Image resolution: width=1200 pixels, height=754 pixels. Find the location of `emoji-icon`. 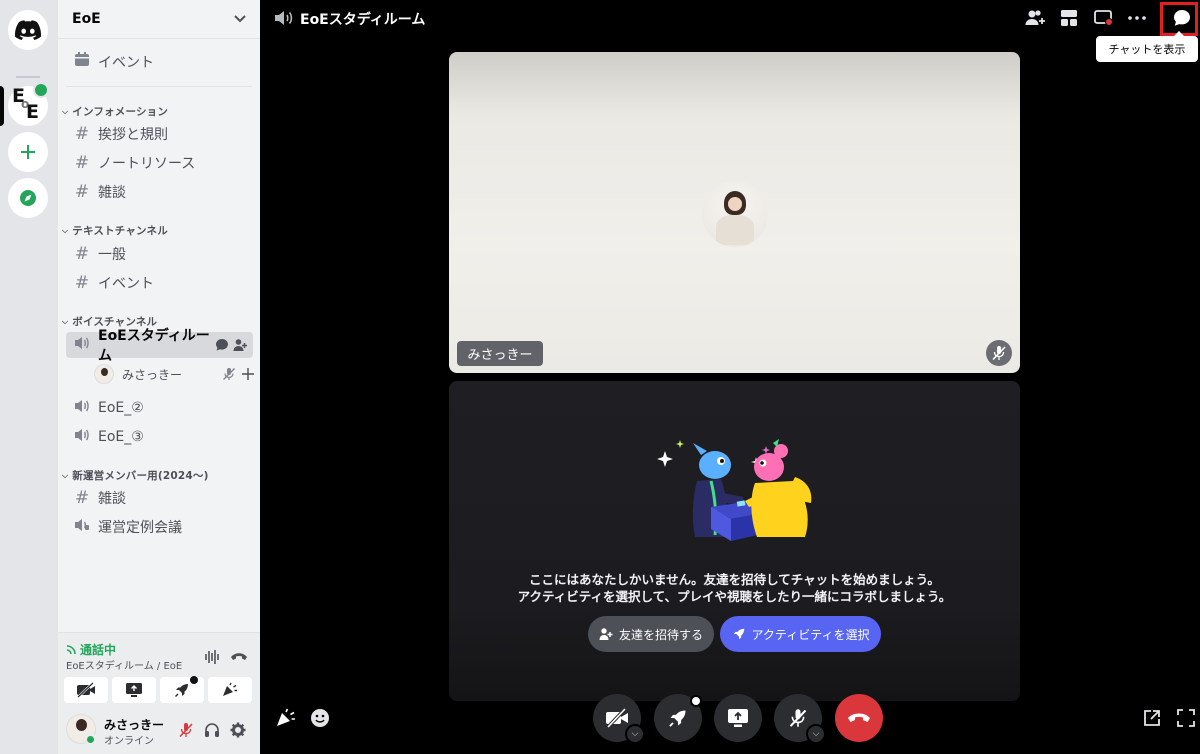

emoji-icon is located at coordinates (320, 718).